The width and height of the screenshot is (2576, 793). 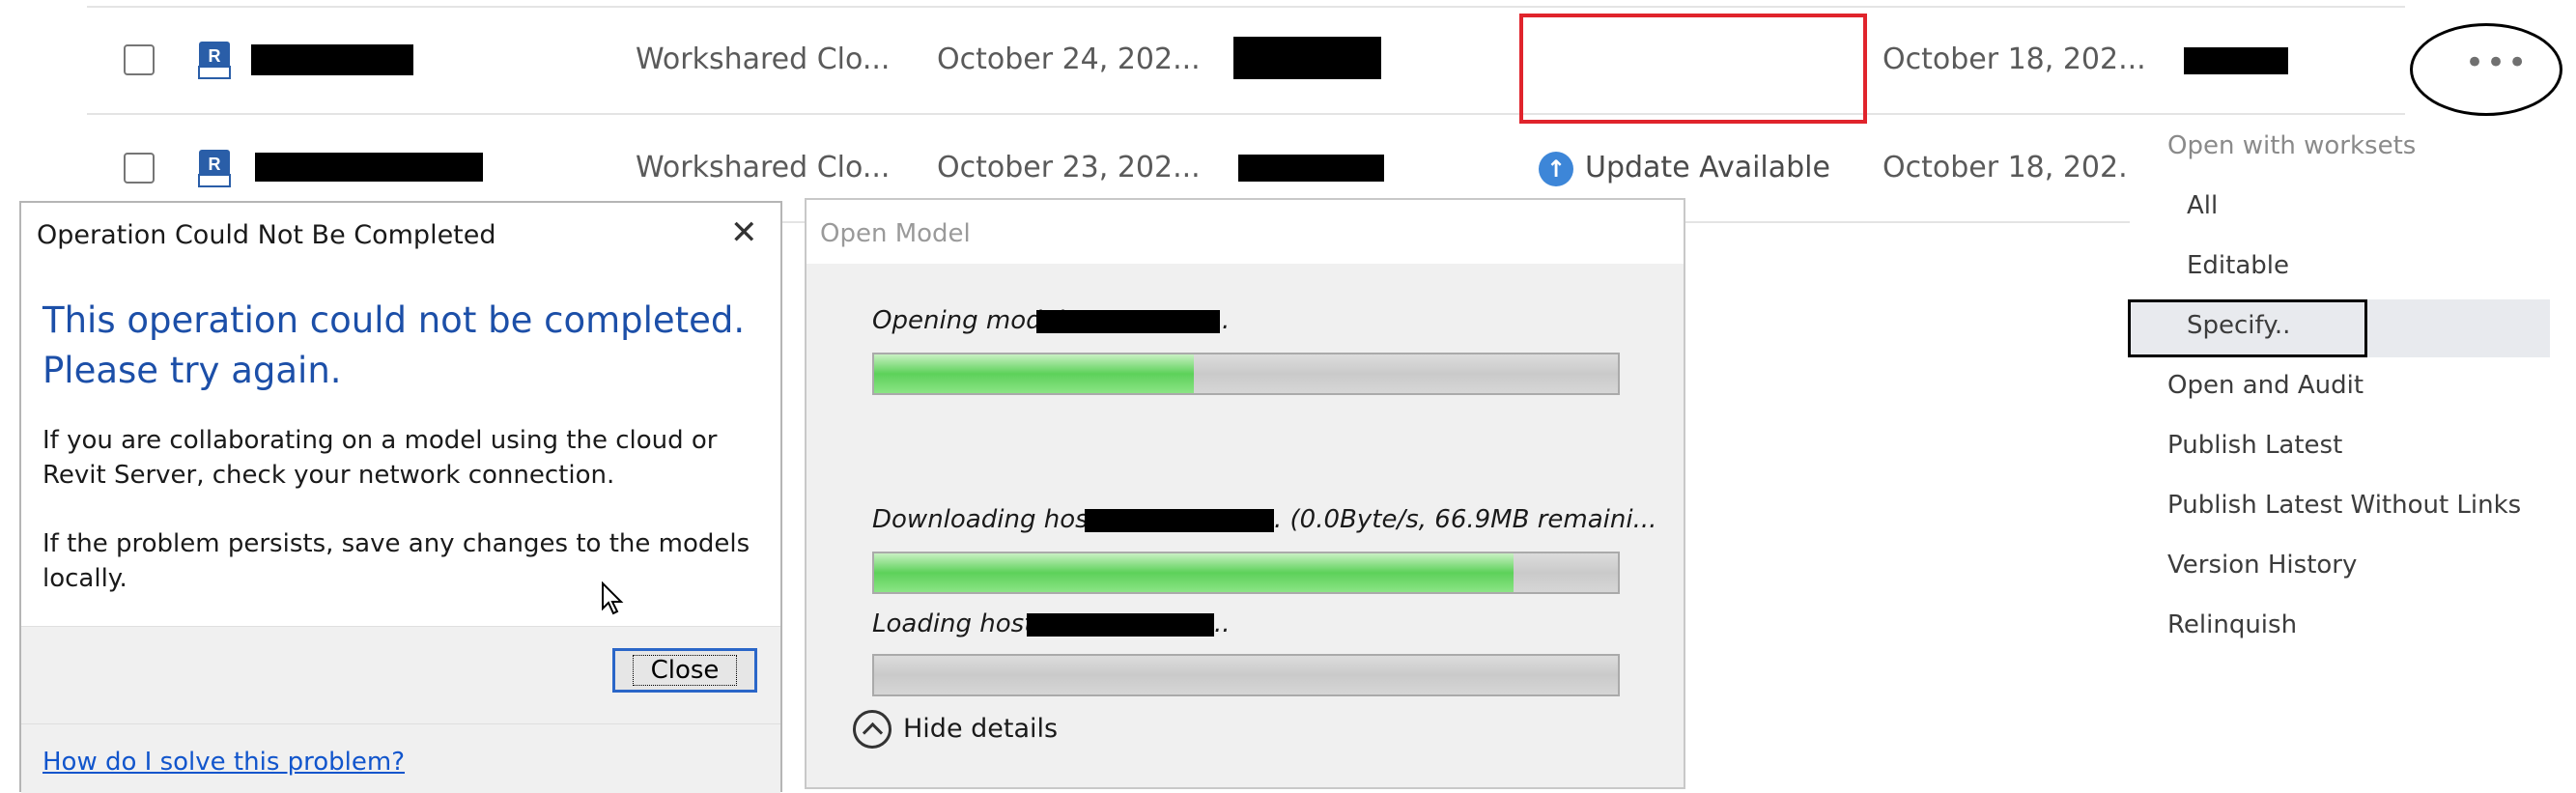 What do you see at coordinates (1246, 675) in the screenshot?
I see `loading-progress-bar` at bounding box center [1246, 675].